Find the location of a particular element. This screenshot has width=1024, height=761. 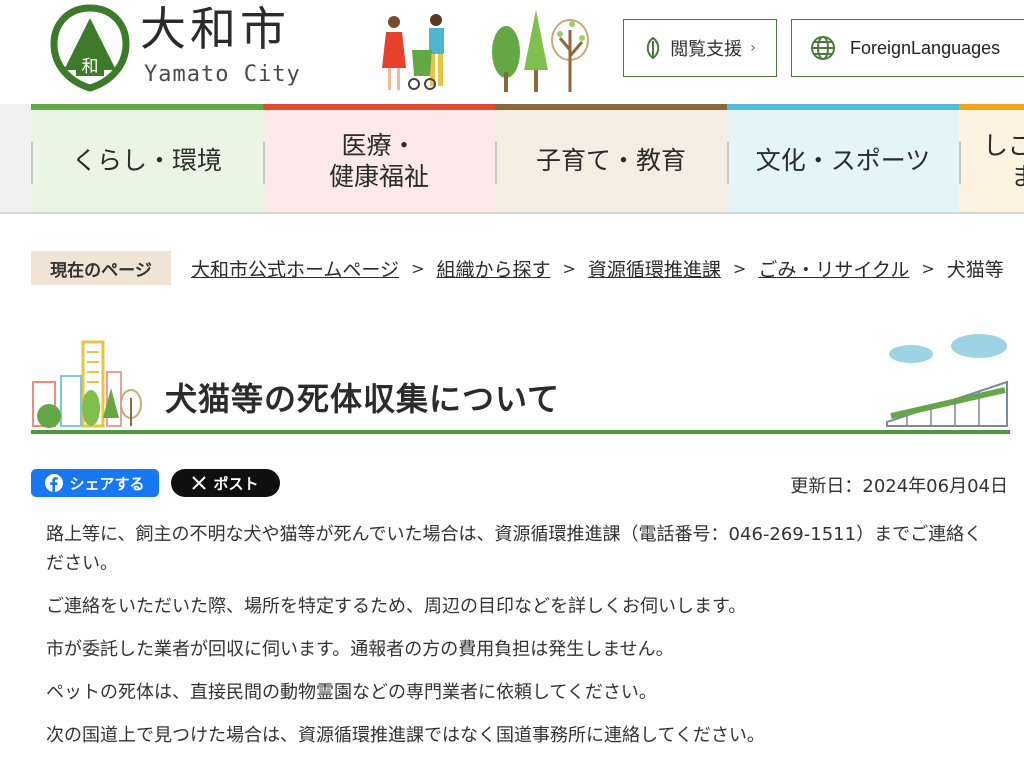

facebook-share-button: シェアする is located at coordinates (95, 483).